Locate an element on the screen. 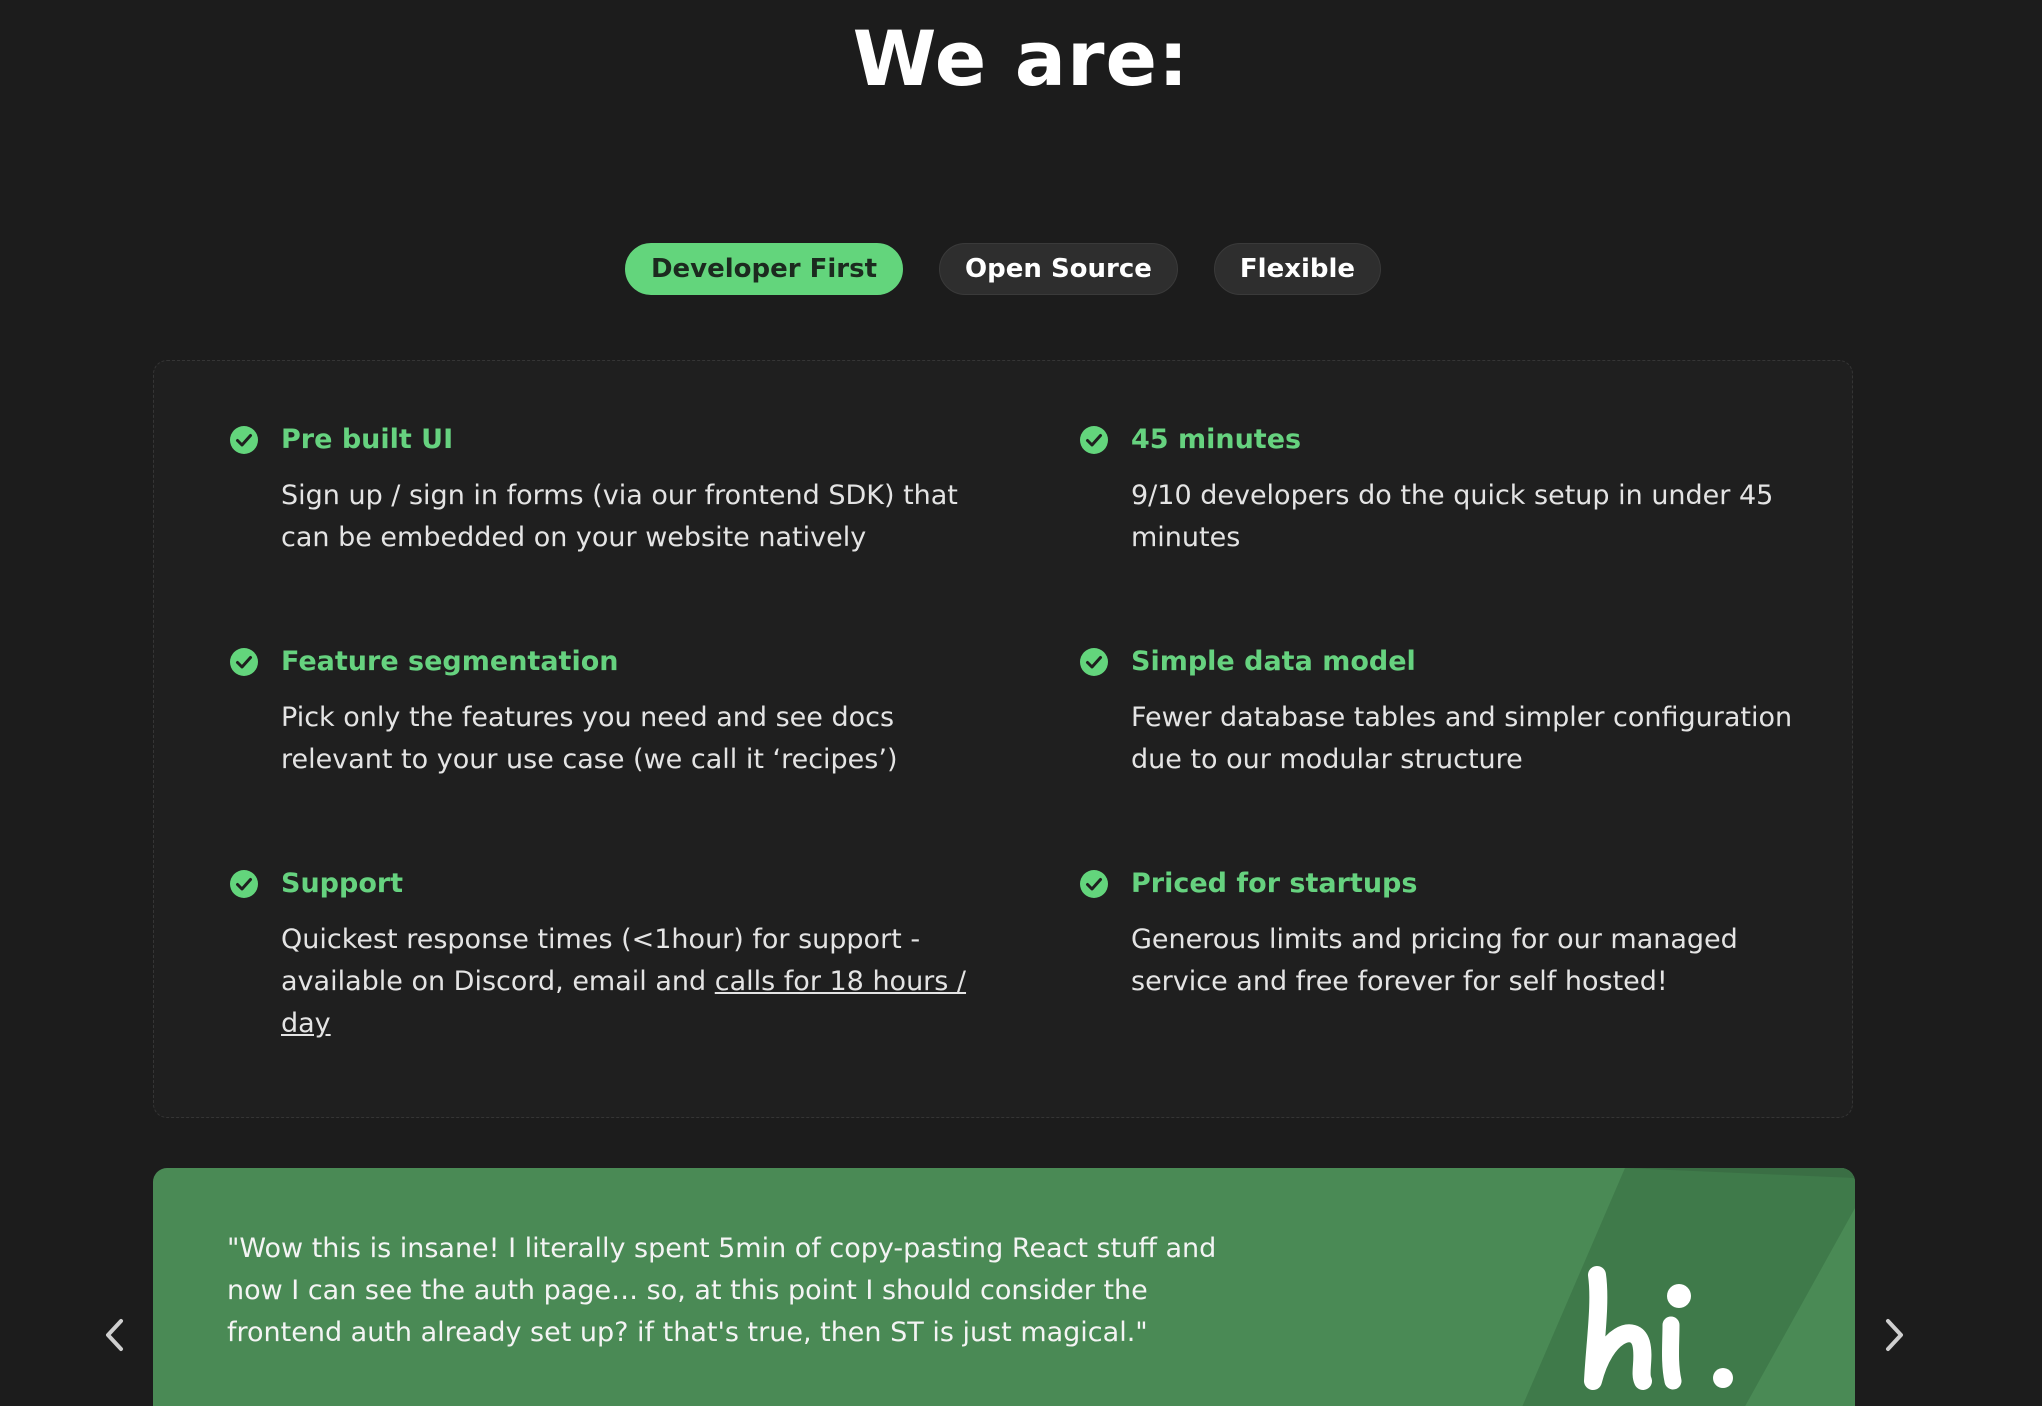 The image size is (2042, 1406). chevron-right-icon is located at coordinates (1894, 1335).